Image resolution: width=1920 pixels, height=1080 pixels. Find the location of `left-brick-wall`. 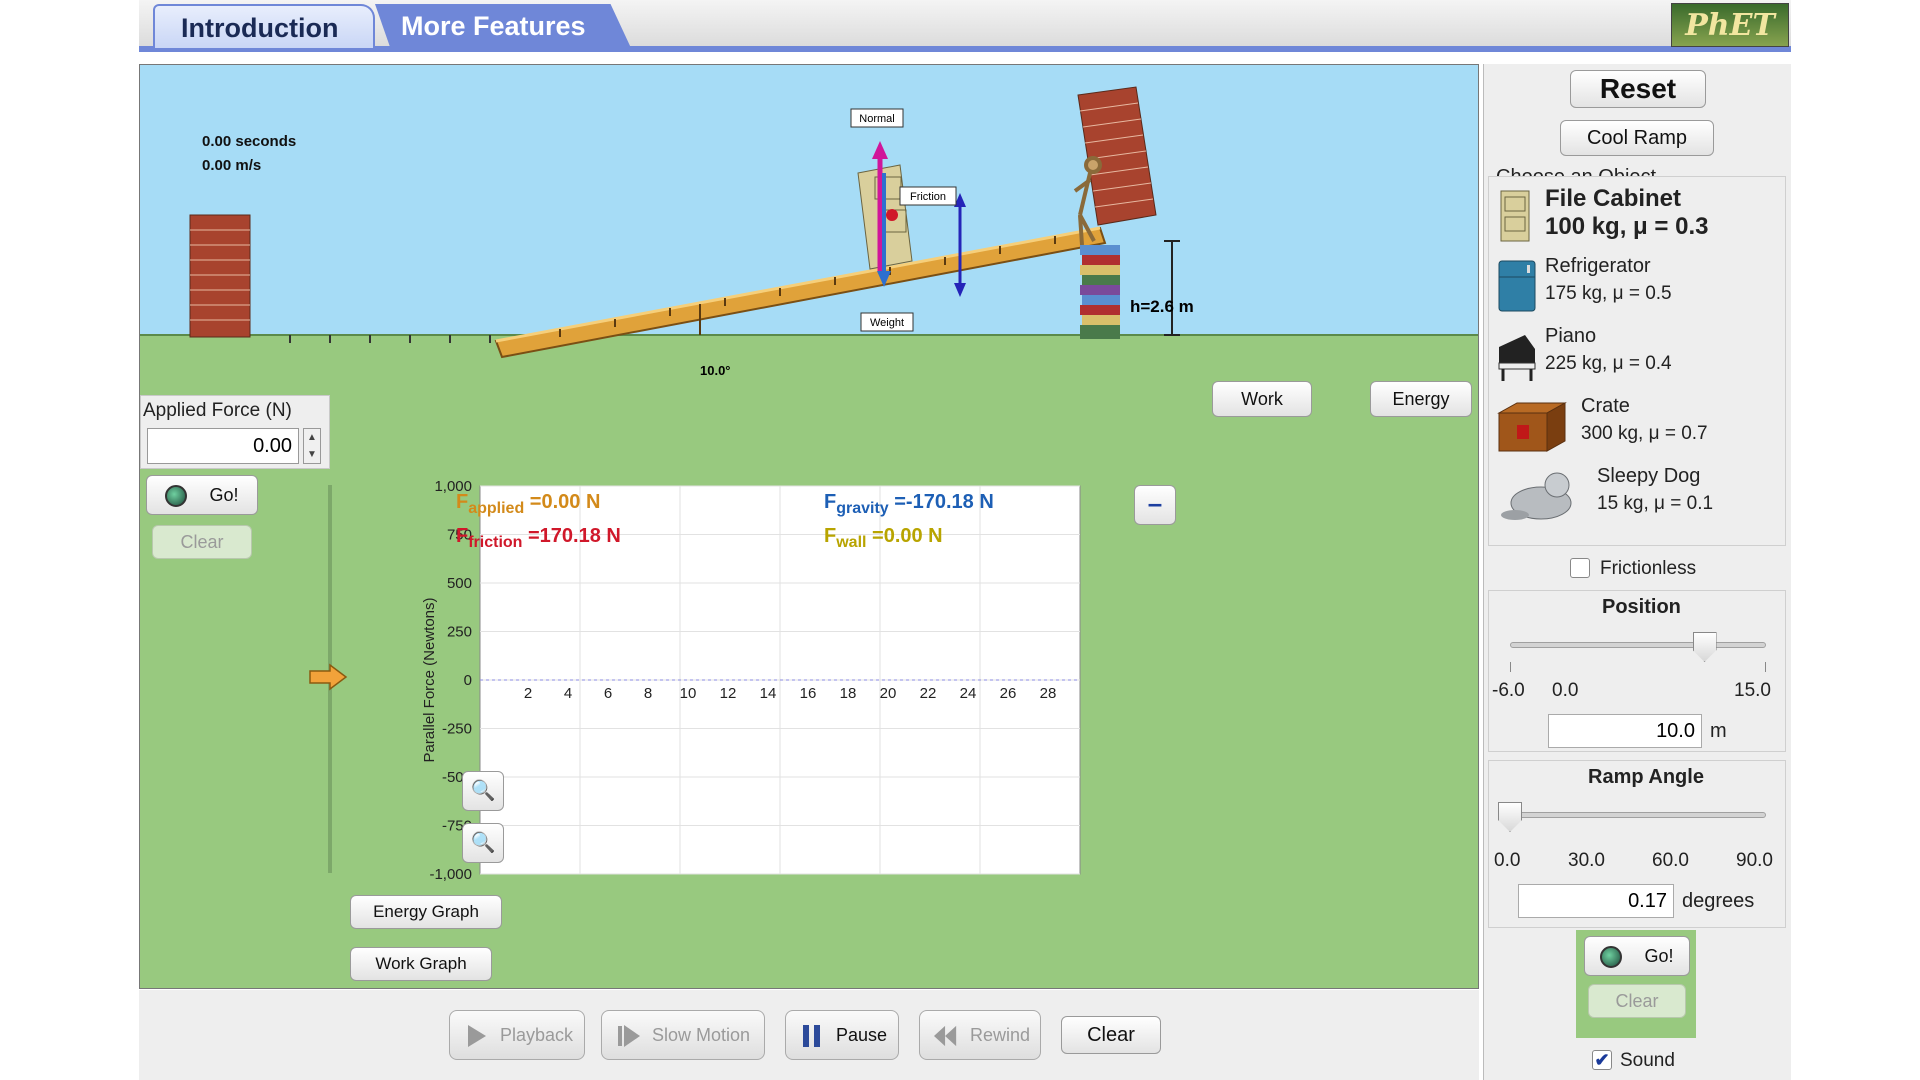

left-brick-wall is located at coordinates (220, 276).